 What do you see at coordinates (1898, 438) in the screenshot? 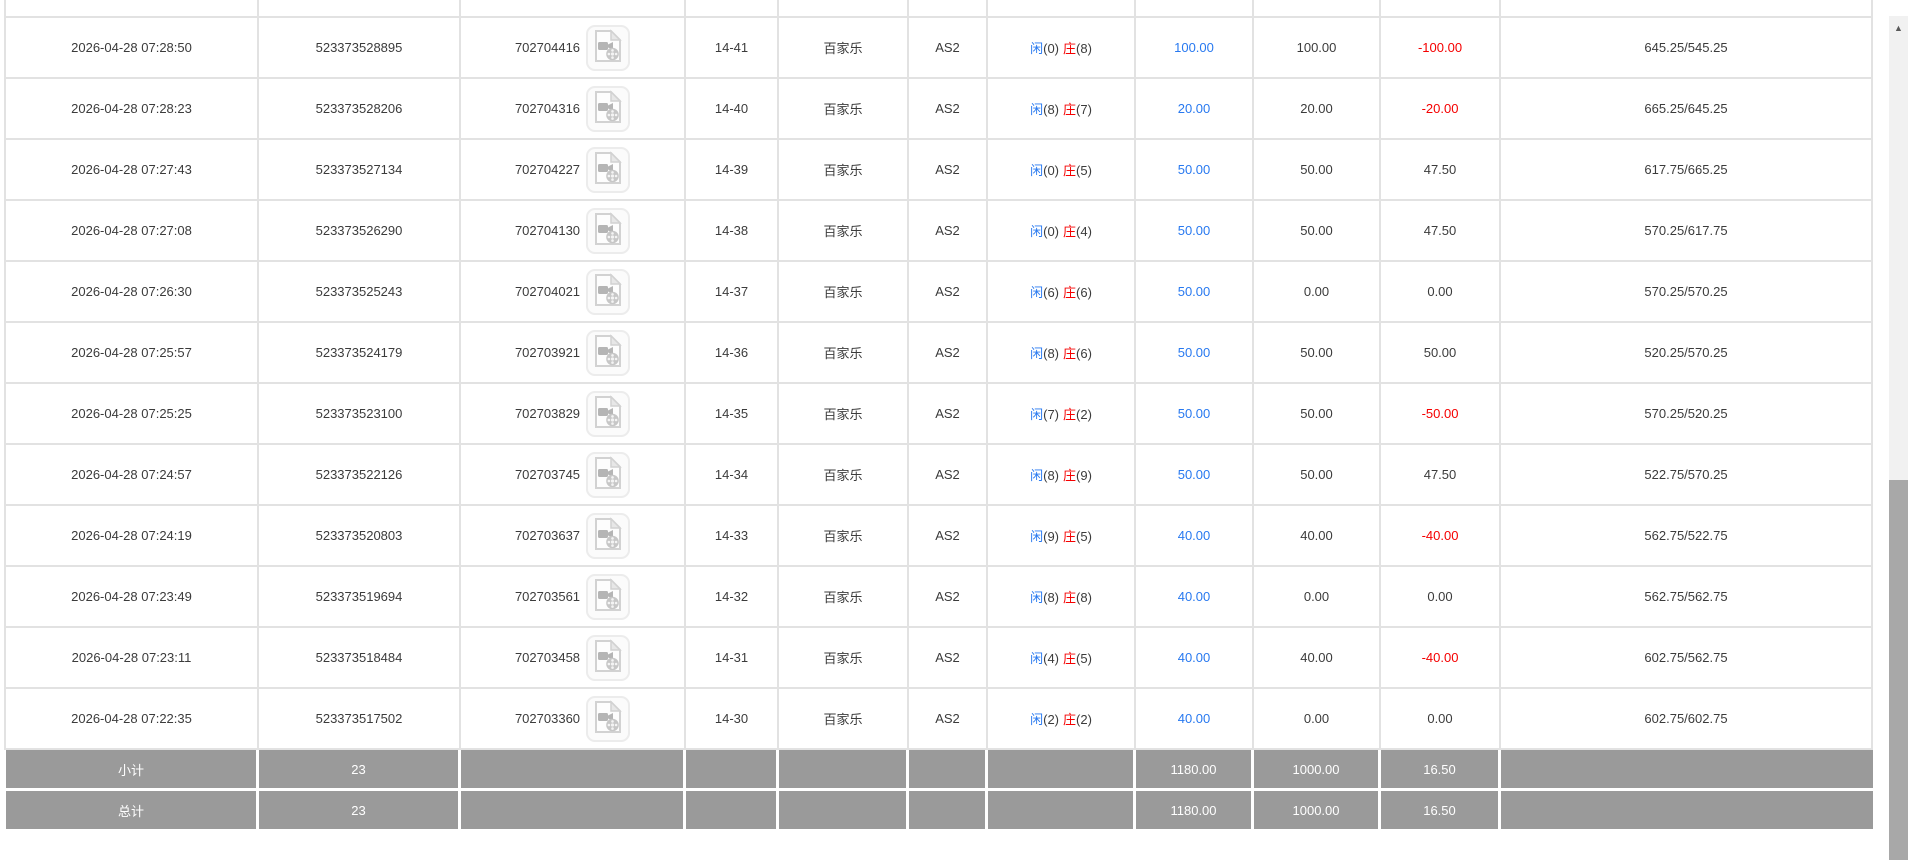
I see `vertical-scrollbar: ▲` at bounding box center [1898, 438].